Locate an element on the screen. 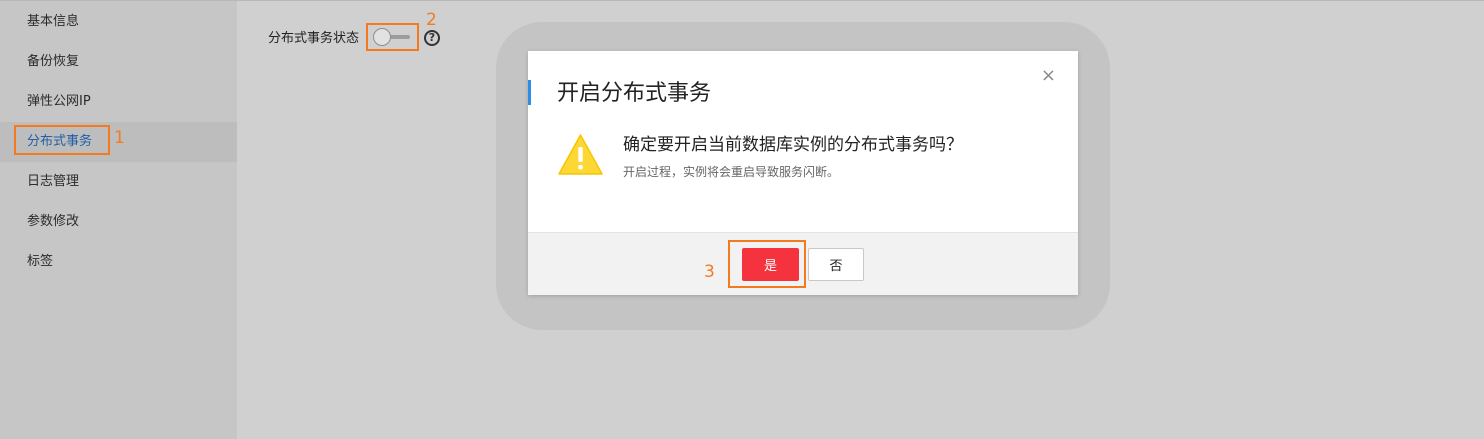  annotation-number-1: 1 is located at coordinates (119, 138).